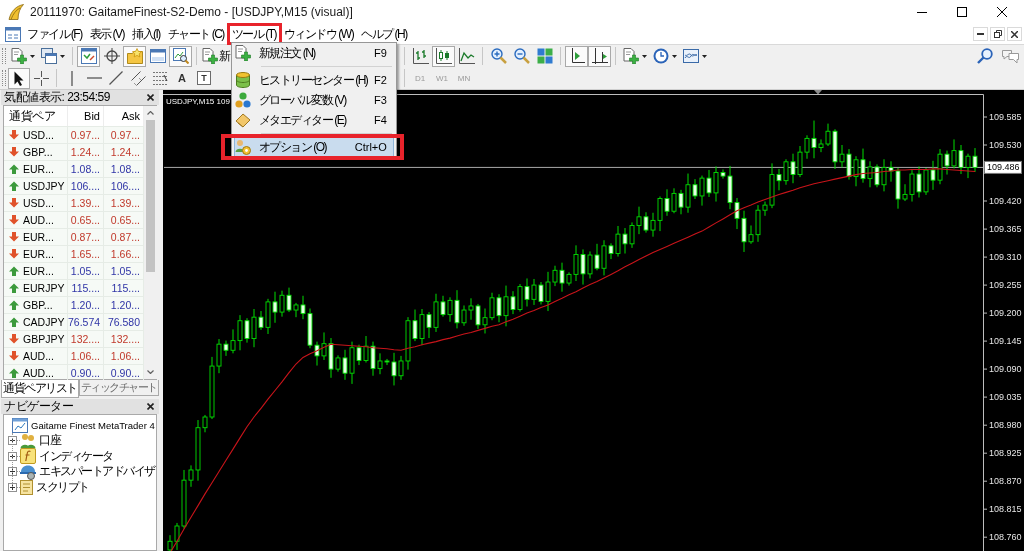 The height and width of the screenshot is (551, 1024). I want to click on horizontal-line-icon, so click(94, 78).